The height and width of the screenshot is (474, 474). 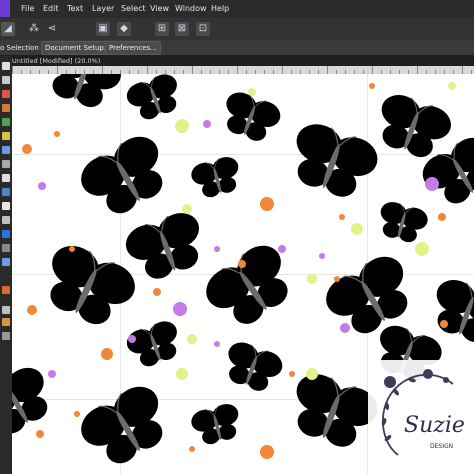 I want to click on hand-tool-icon, so click(x=6, y=322).